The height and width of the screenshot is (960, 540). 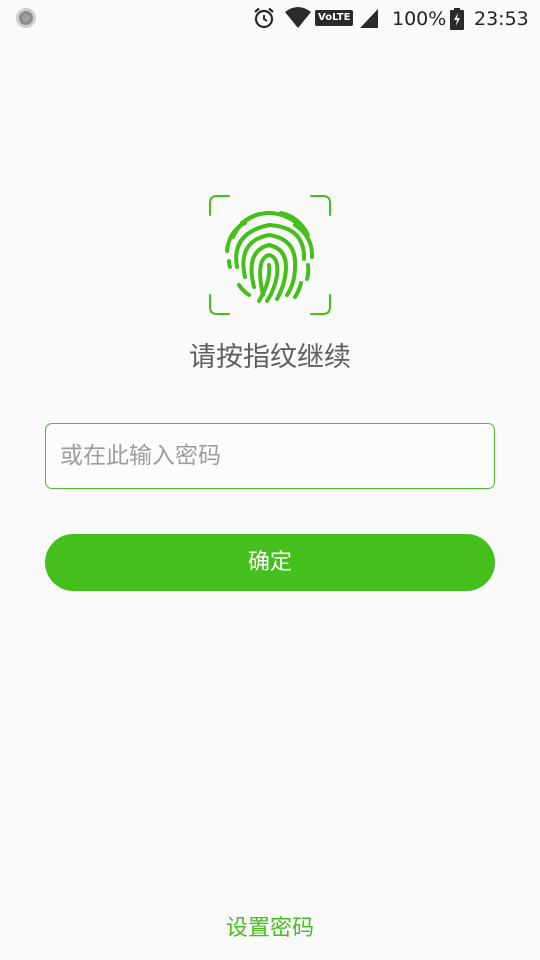 I want to click on fingerprint-prompt: 请按指纹继续, so click(x=270, y=357).